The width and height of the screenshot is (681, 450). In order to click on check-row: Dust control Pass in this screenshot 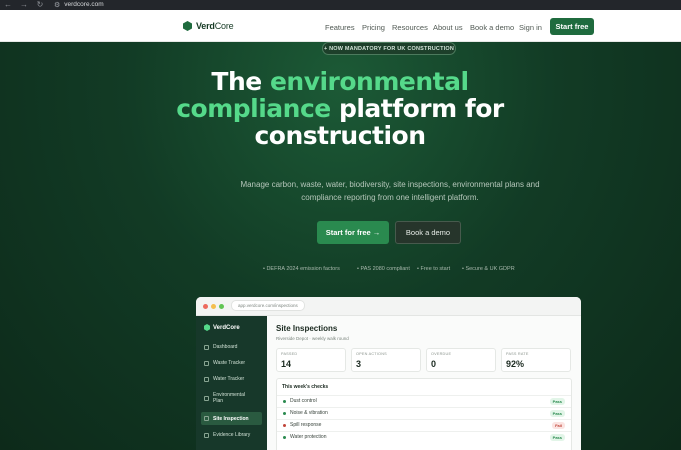, I will do `click(424, 401)`.